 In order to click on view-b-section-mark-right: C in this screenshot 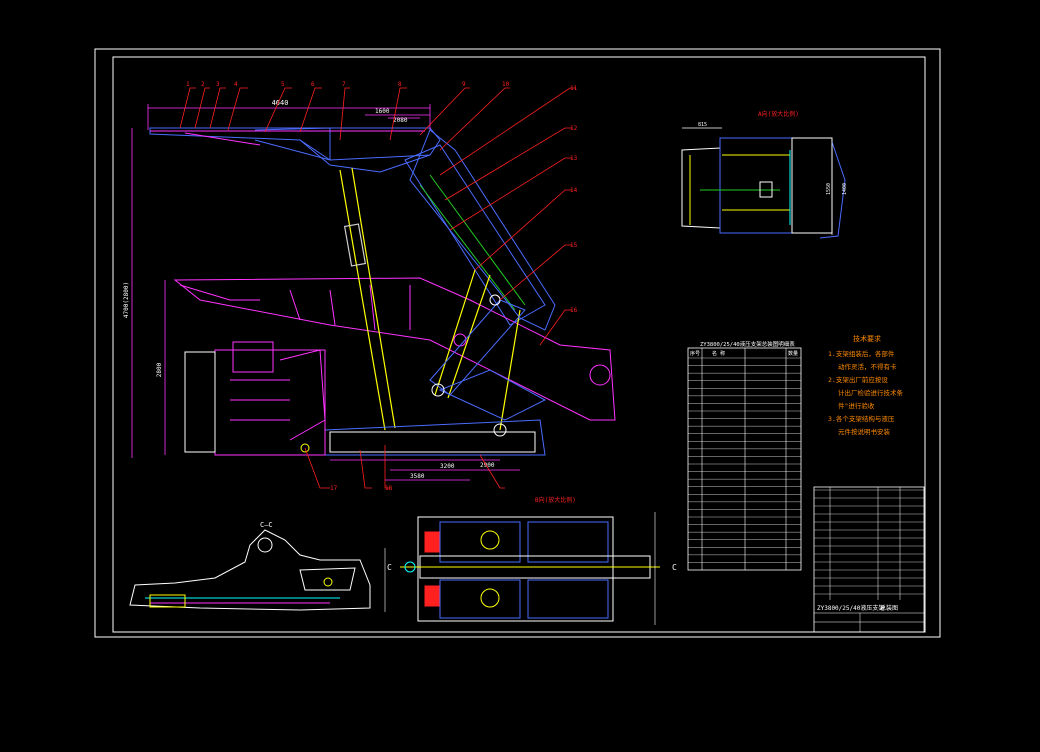, I will do `click(674, 567)`.